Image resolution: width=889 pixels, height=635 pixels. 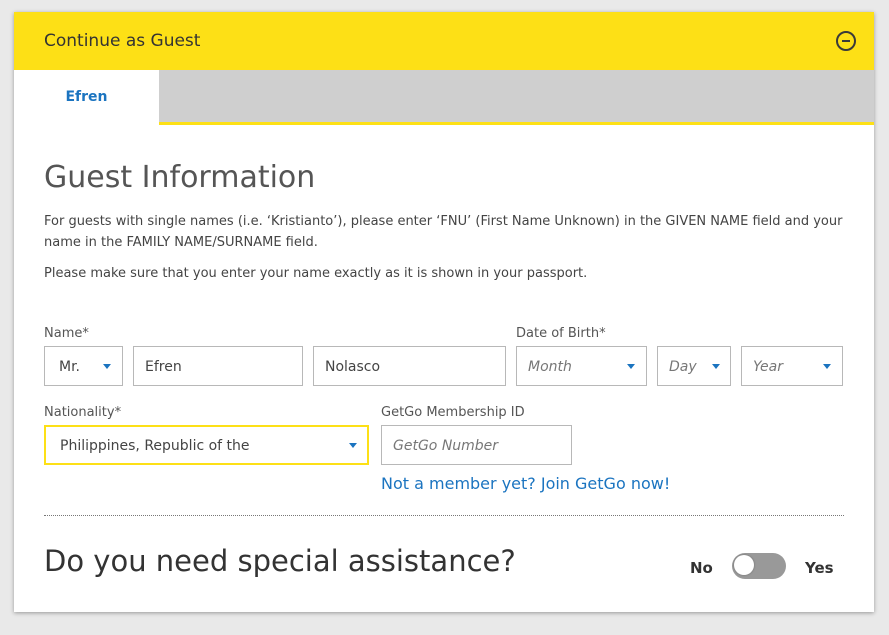 I want to click on family-name-field: Nolasco, so click(x=409, y=366).